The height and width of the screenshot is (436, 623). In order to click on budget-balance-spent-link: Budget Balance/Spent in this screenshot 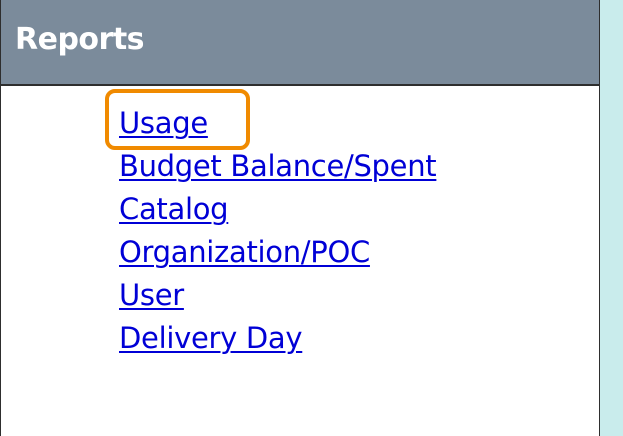, I will do `click(278, 166)`.